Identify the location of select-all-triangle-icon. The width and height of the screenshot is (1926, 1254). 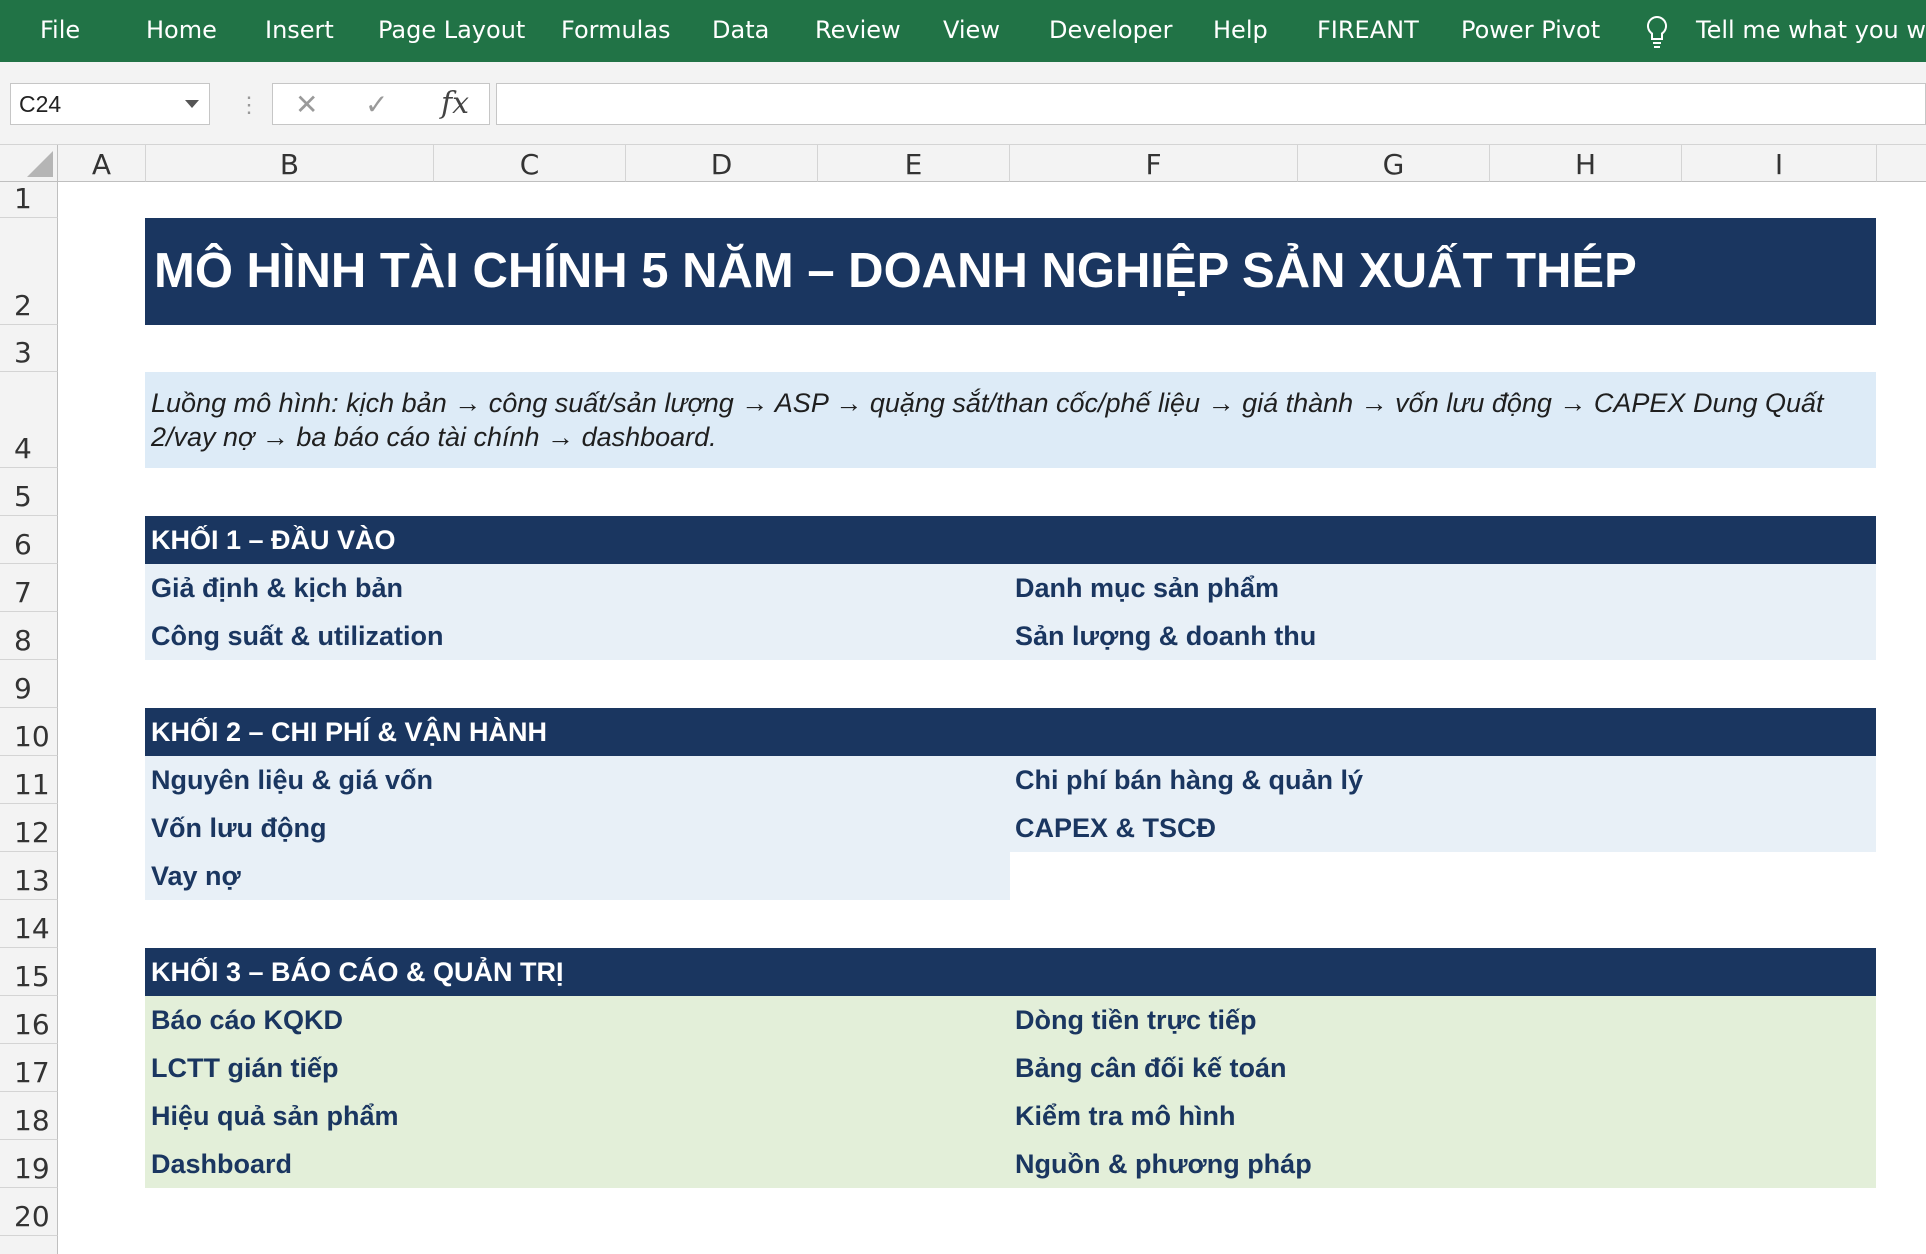
(40, 164).